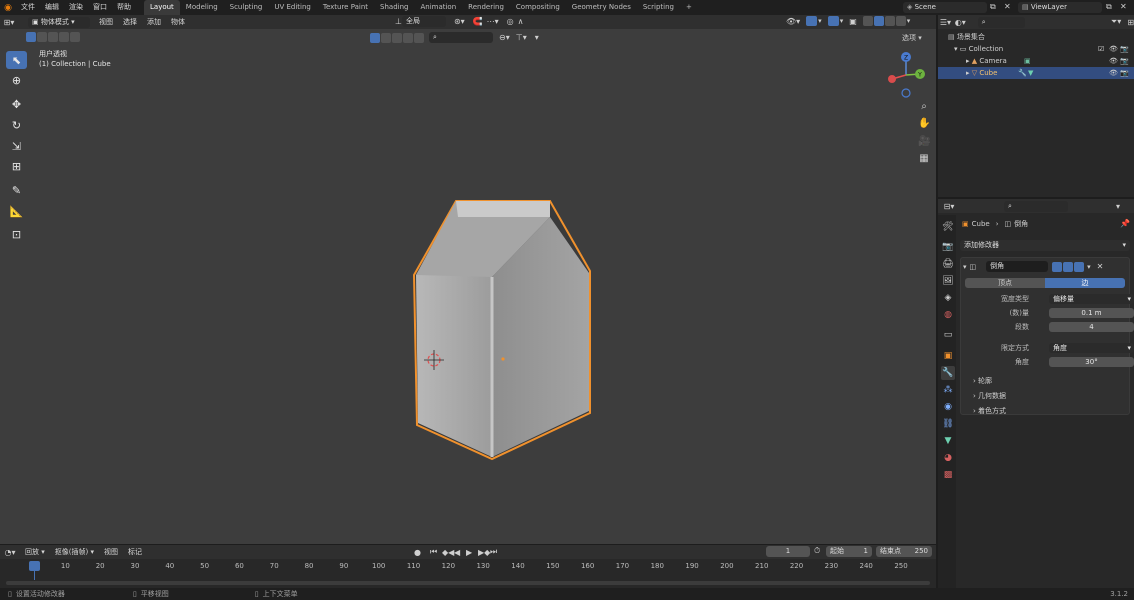 The height and width of the screenshot is (600, 1134). What do you see at coordinates (1036, 73) in the screenshot?
I see `outliner-cube-row: ▸ ▽ Cube 🔧 ▼ 👁 📷` at bounding box center [1036, 73].